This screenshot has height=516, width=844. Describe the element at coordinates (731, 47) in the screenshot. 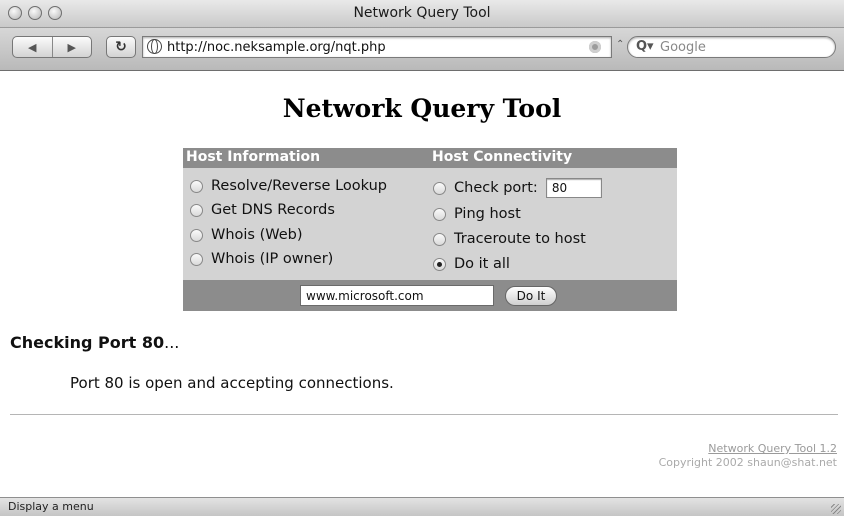

I see `search-input: Q▾ Google` at that location.